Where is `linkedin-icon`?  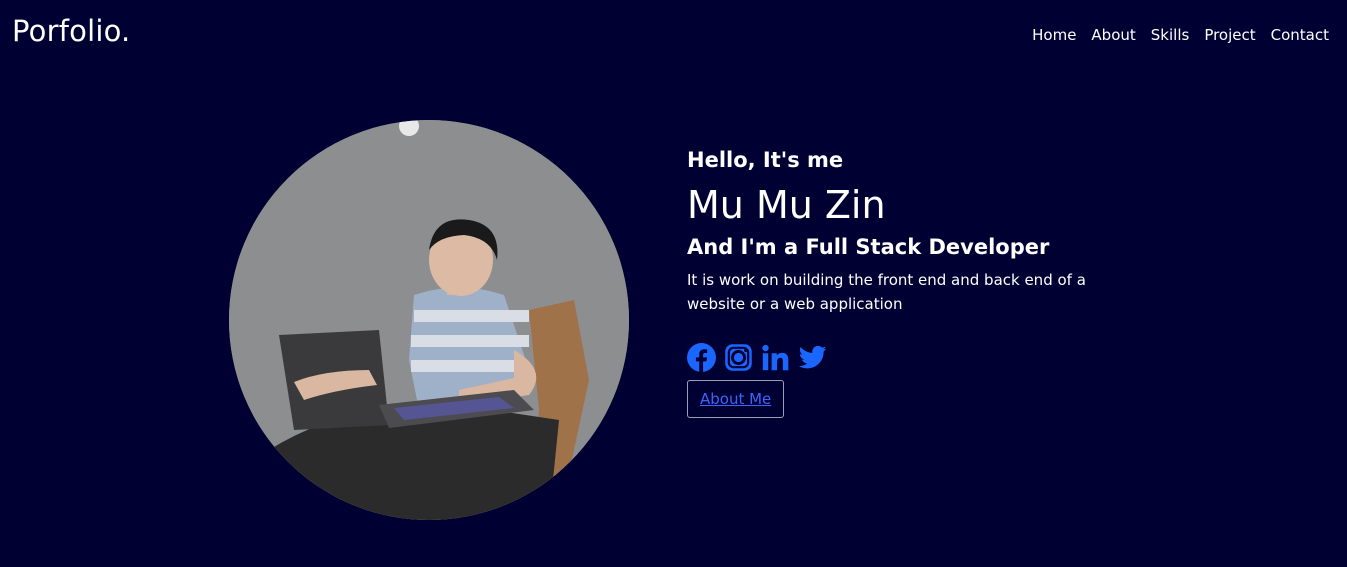
linkedin-icon is located at coordinates (775, 357).